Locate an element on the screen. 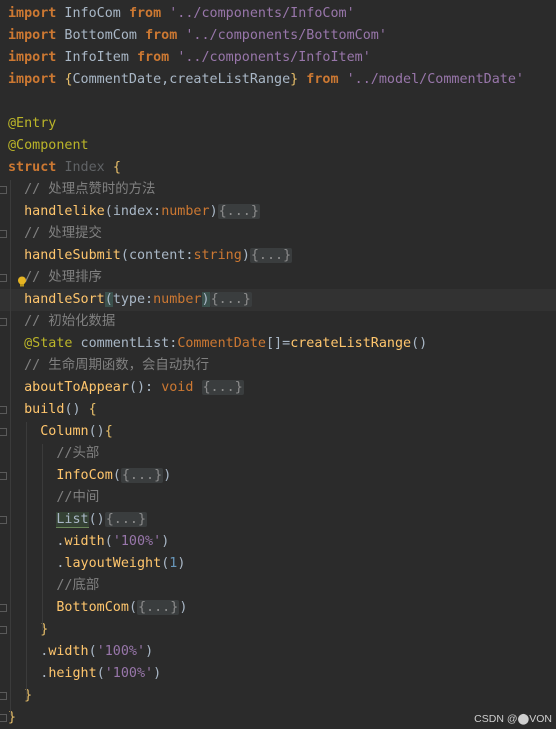  code-token: // 生命周期函数，会自动执行 is located at coordinates (116, 365).